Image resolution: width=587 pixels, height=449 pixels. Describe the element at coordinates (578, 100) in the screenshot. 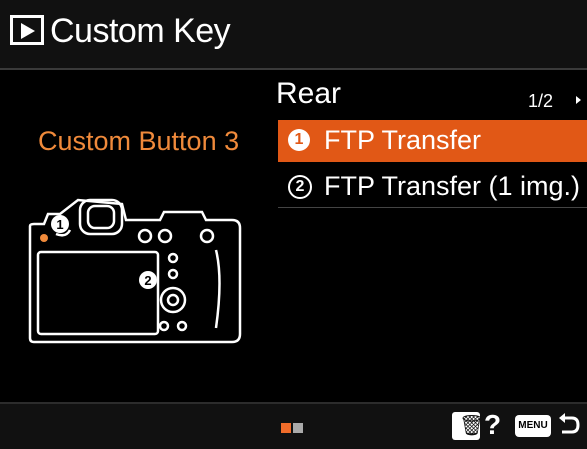

I see `next-page-icon` at that location.